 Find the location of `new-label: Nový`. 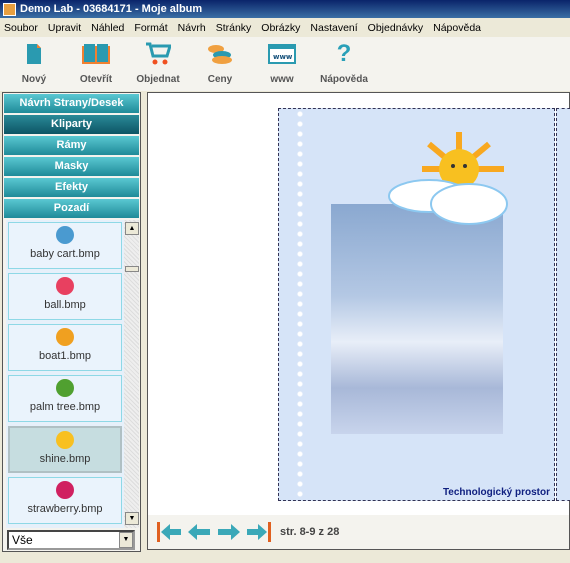

new-label: Nový is located at coordinates (34, 79).